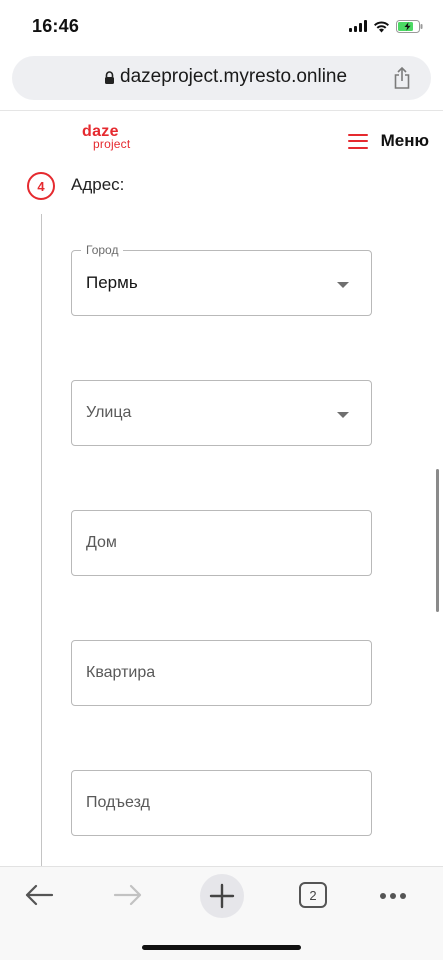  Describe the element at coordinates (381, 26) in the screenshot. I see `wifi-icon` at that location.